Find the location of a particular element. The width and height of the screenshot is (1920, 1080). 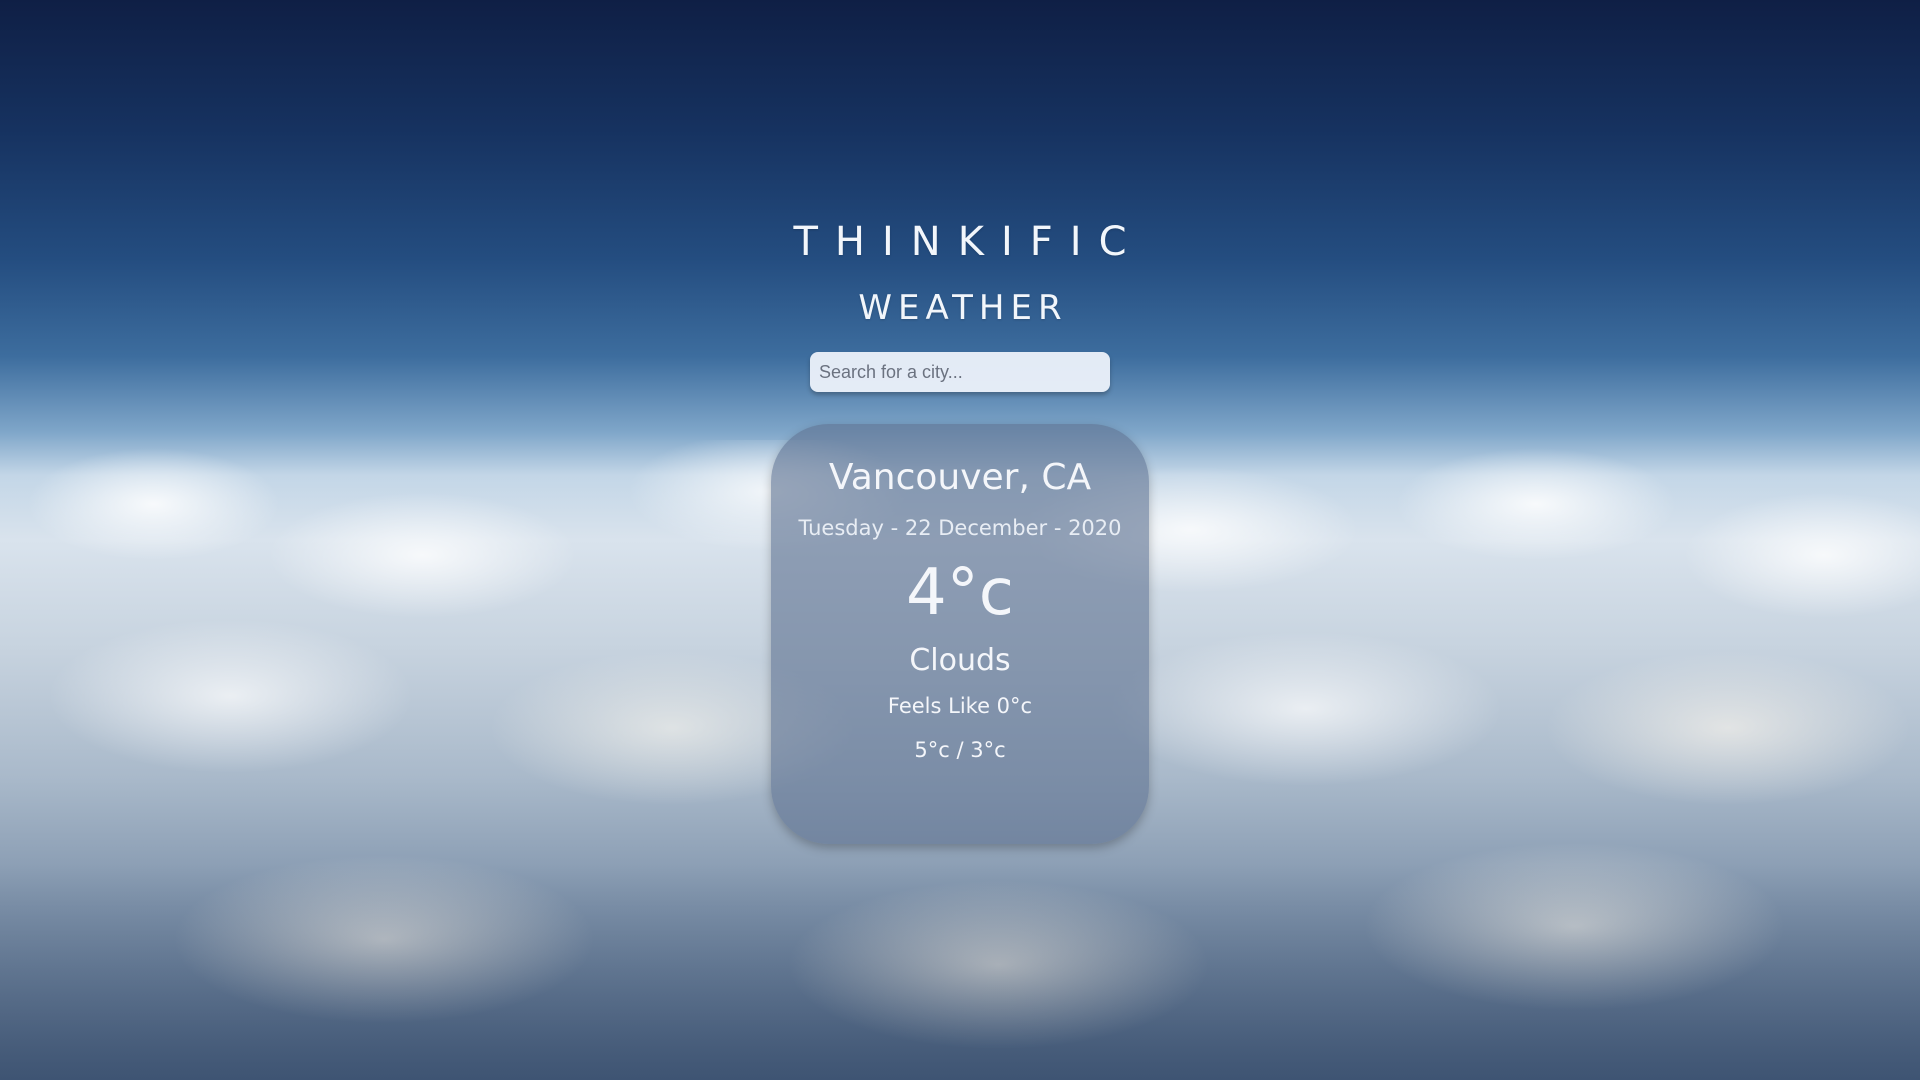

current-date: Tuesday - 22 December - 2020 is located at coordinates (960, 528).